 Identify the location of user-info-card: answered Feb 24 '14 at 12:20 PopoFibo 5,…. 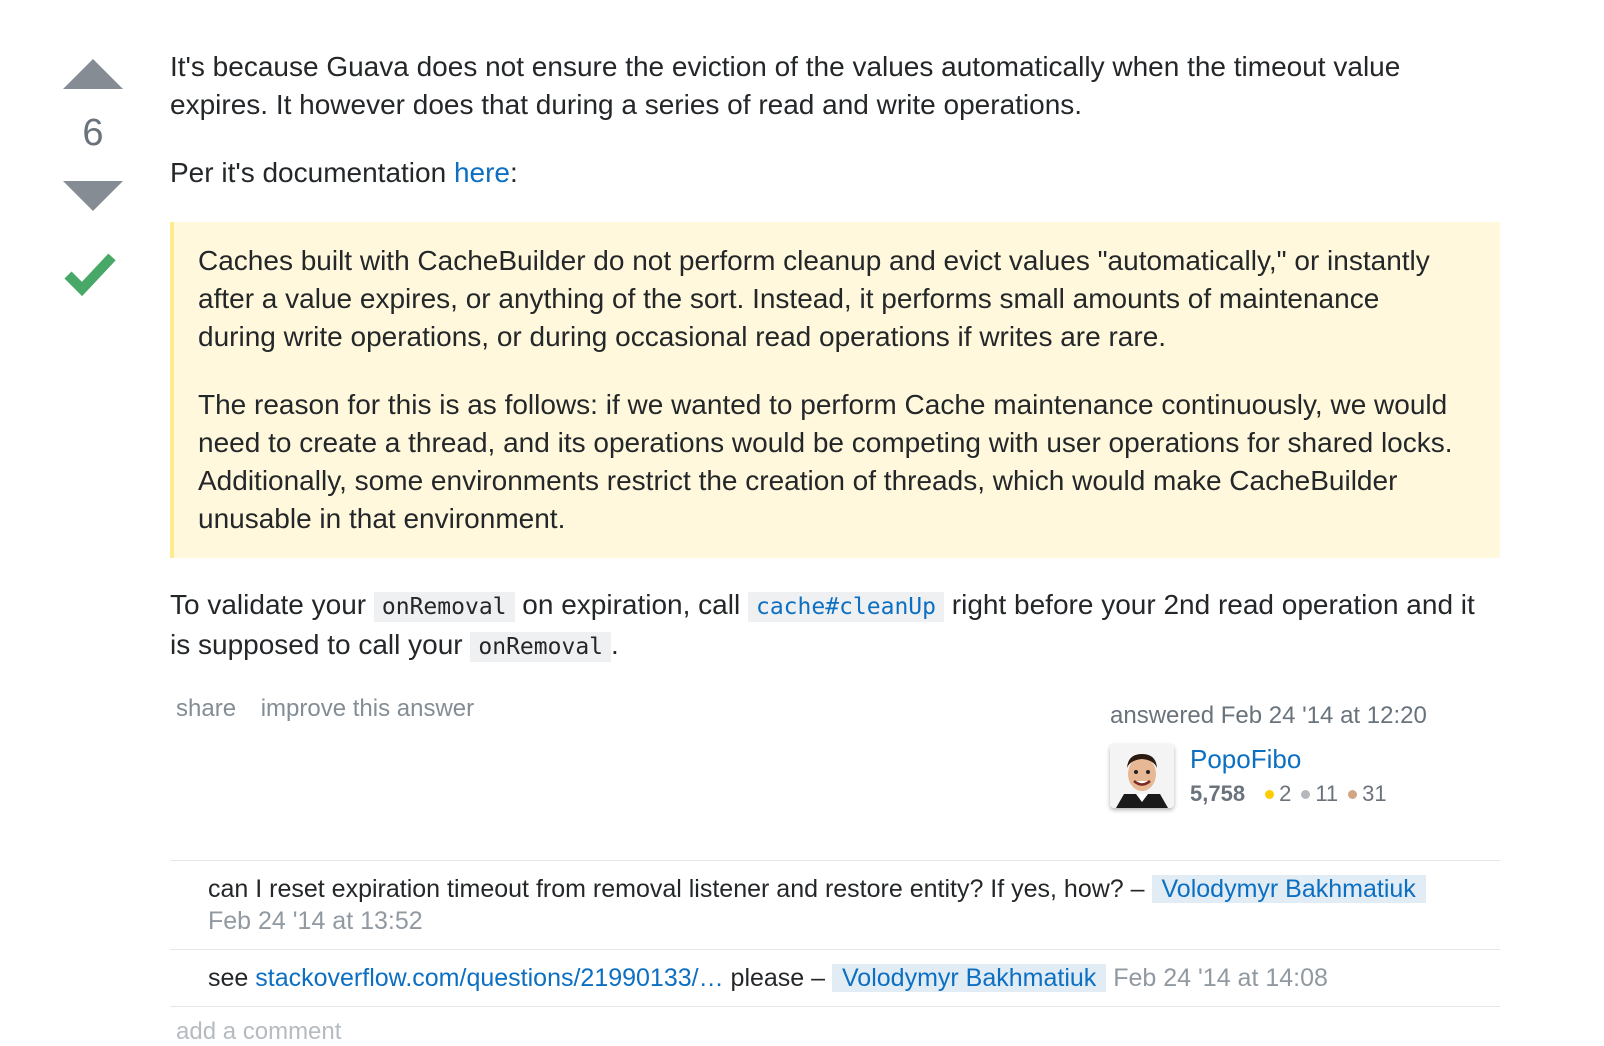
(1268, 755).